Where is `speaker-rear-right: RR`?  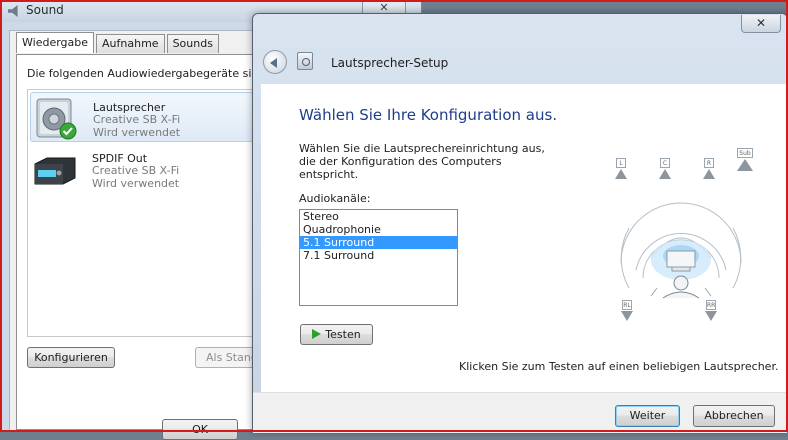
speaker-rear-right: RR is located at coordinates (711, 311).